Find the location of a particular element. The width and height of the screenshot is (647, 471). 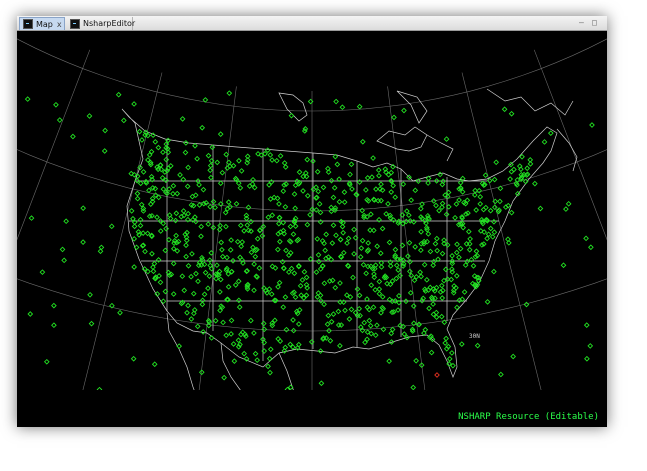

minimize-icon: – is located at coordinates (581, 23).